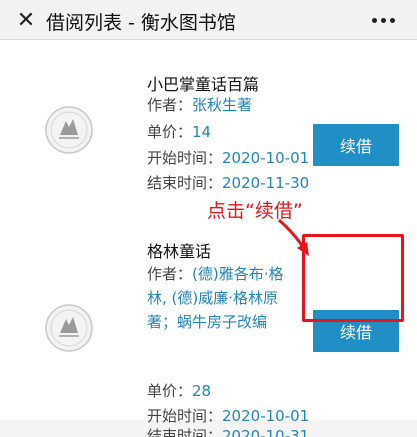 The width and height of the screenshot is (417, 437). I want to click on price-row: 单价：14, so click(179, 132).